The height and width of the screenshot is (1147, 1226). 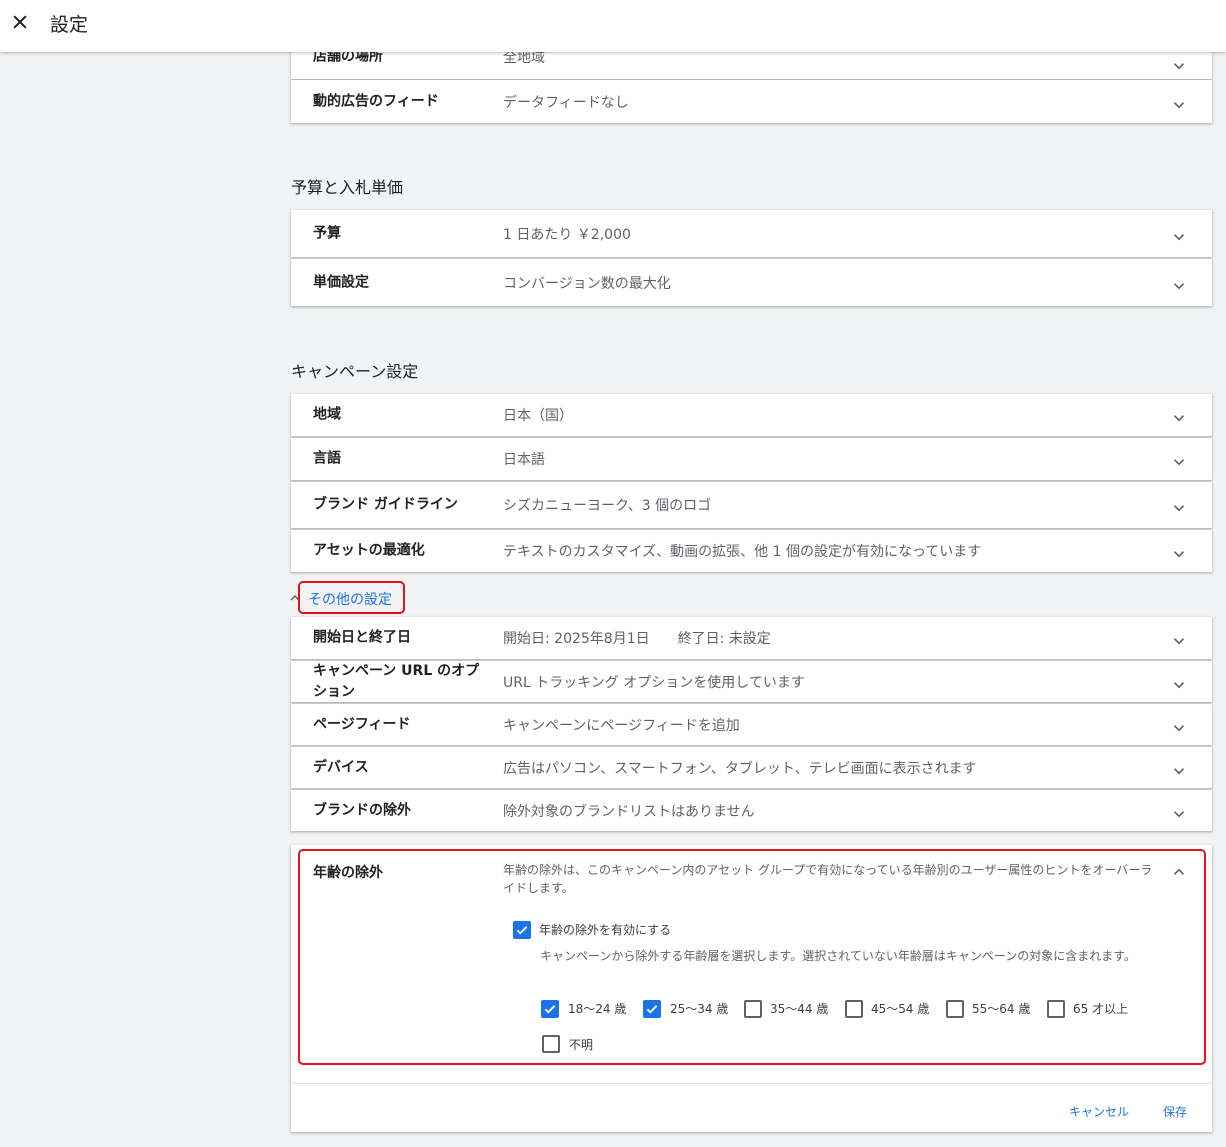 I want to click on row-value: 開始日: 2025年8月1日 終了日: 未設定, so click(x=637, y=639).